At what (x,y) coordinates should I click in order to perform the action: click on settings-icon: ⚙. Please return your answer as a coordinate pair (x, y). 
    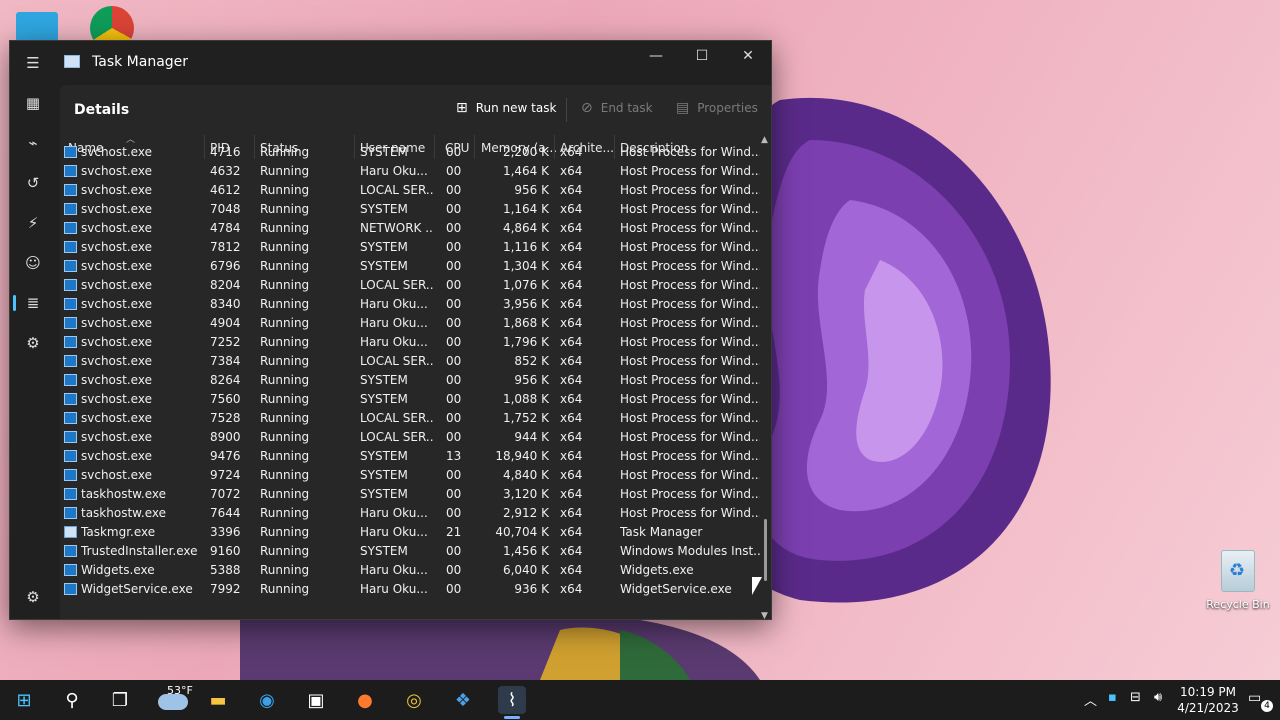
    Looking at the image, I should click on (33, 597).